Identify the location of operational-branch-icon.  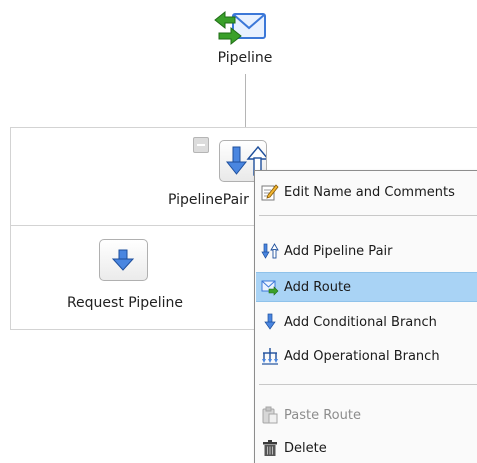
(270, 356).